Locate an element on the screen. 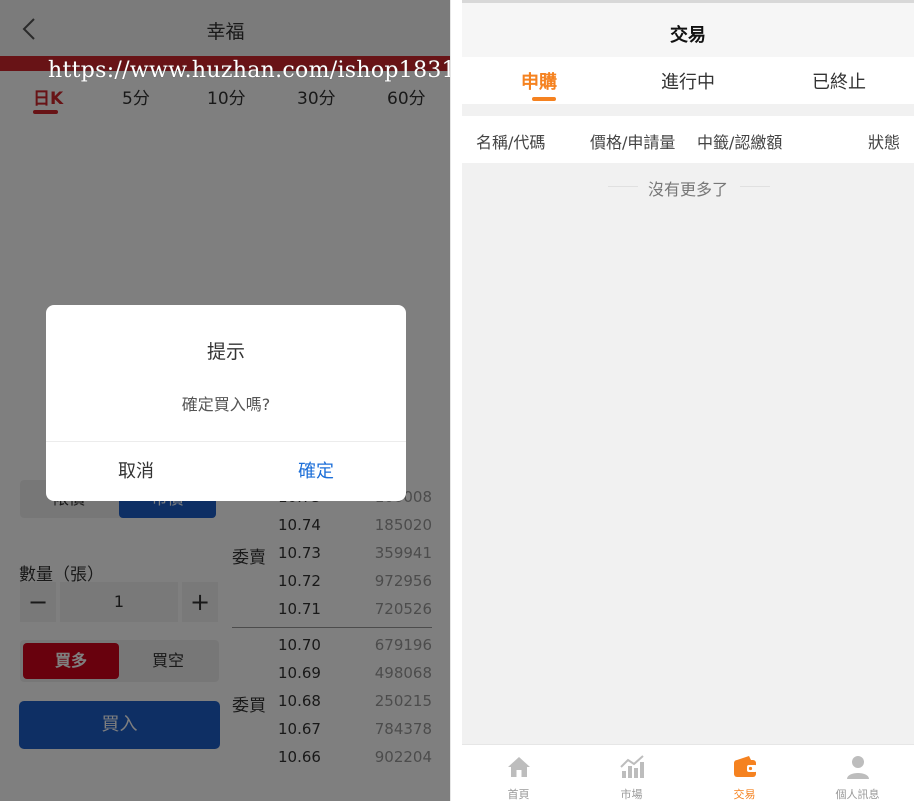 This screenshot has height=801, width=914. confirm-button: 確定 is located at coordinates (316, 471).